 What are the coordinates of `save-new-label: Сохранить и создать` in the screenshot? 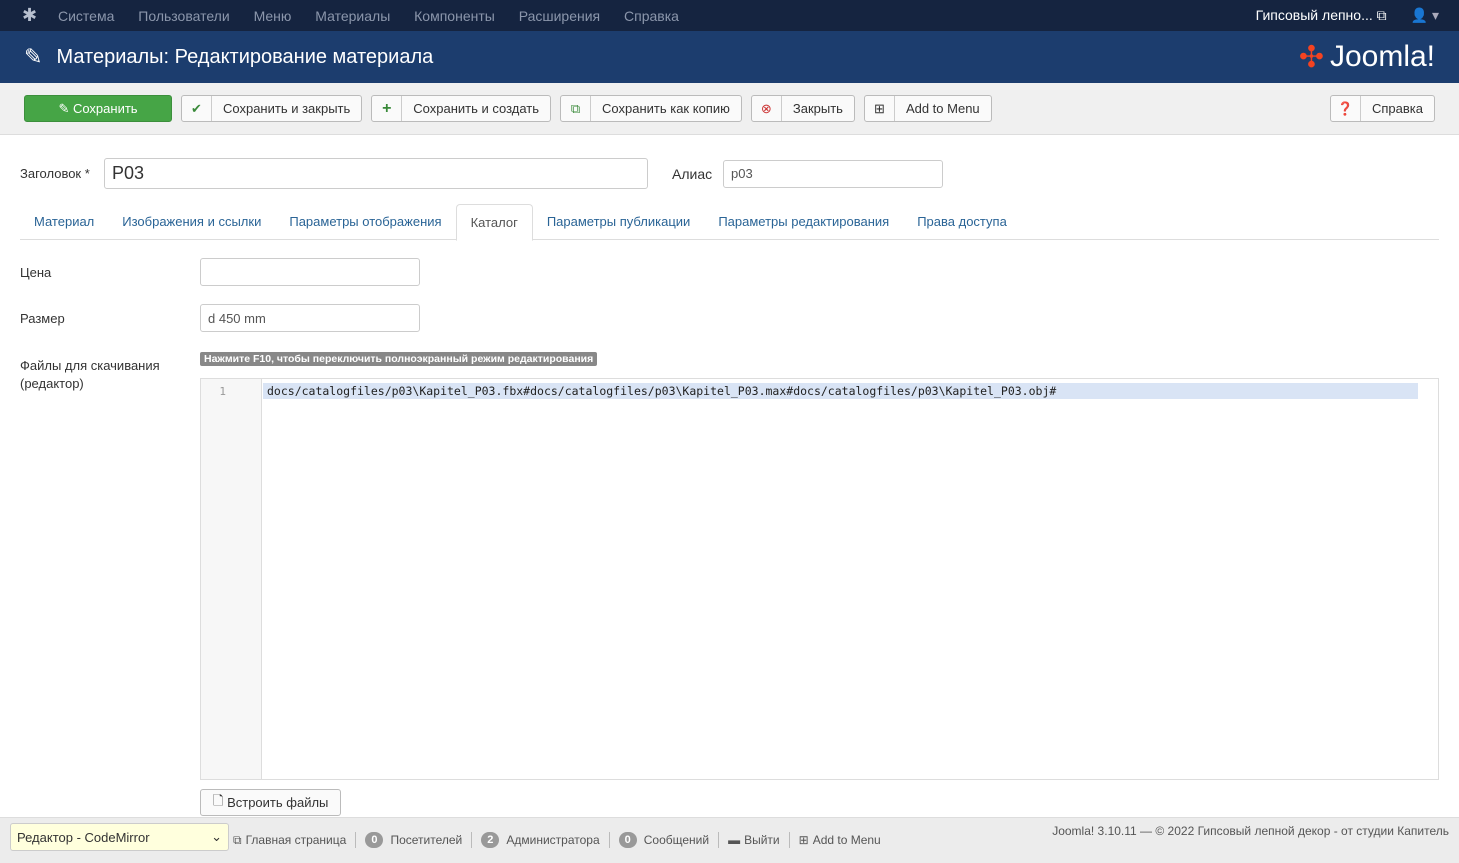 It's located at (476, 108).